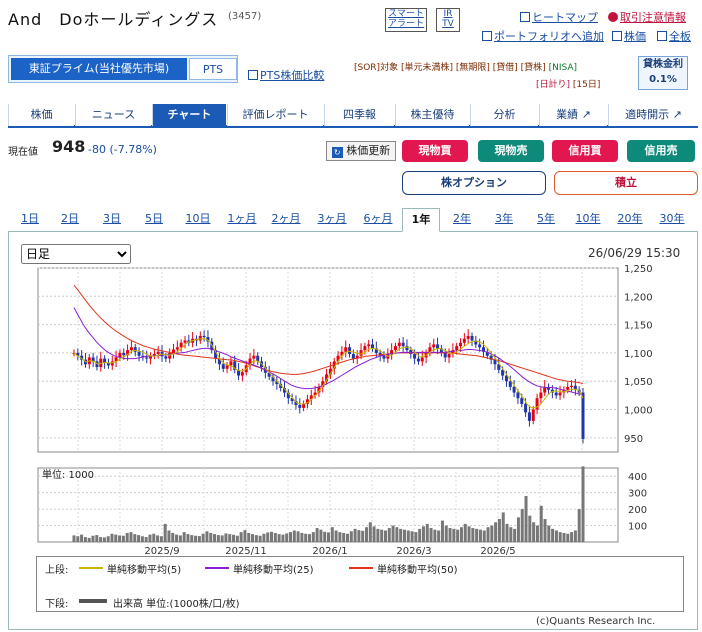 This screenshot has width=702, height=632. I want to click on volume-swatch, so click(93, 601).